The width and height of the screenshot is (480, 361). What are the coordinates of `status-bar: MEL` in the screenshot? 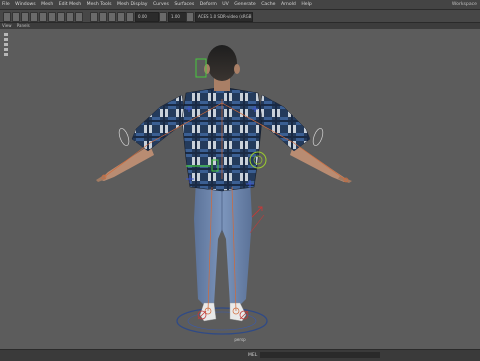 It's located at (240, 355).